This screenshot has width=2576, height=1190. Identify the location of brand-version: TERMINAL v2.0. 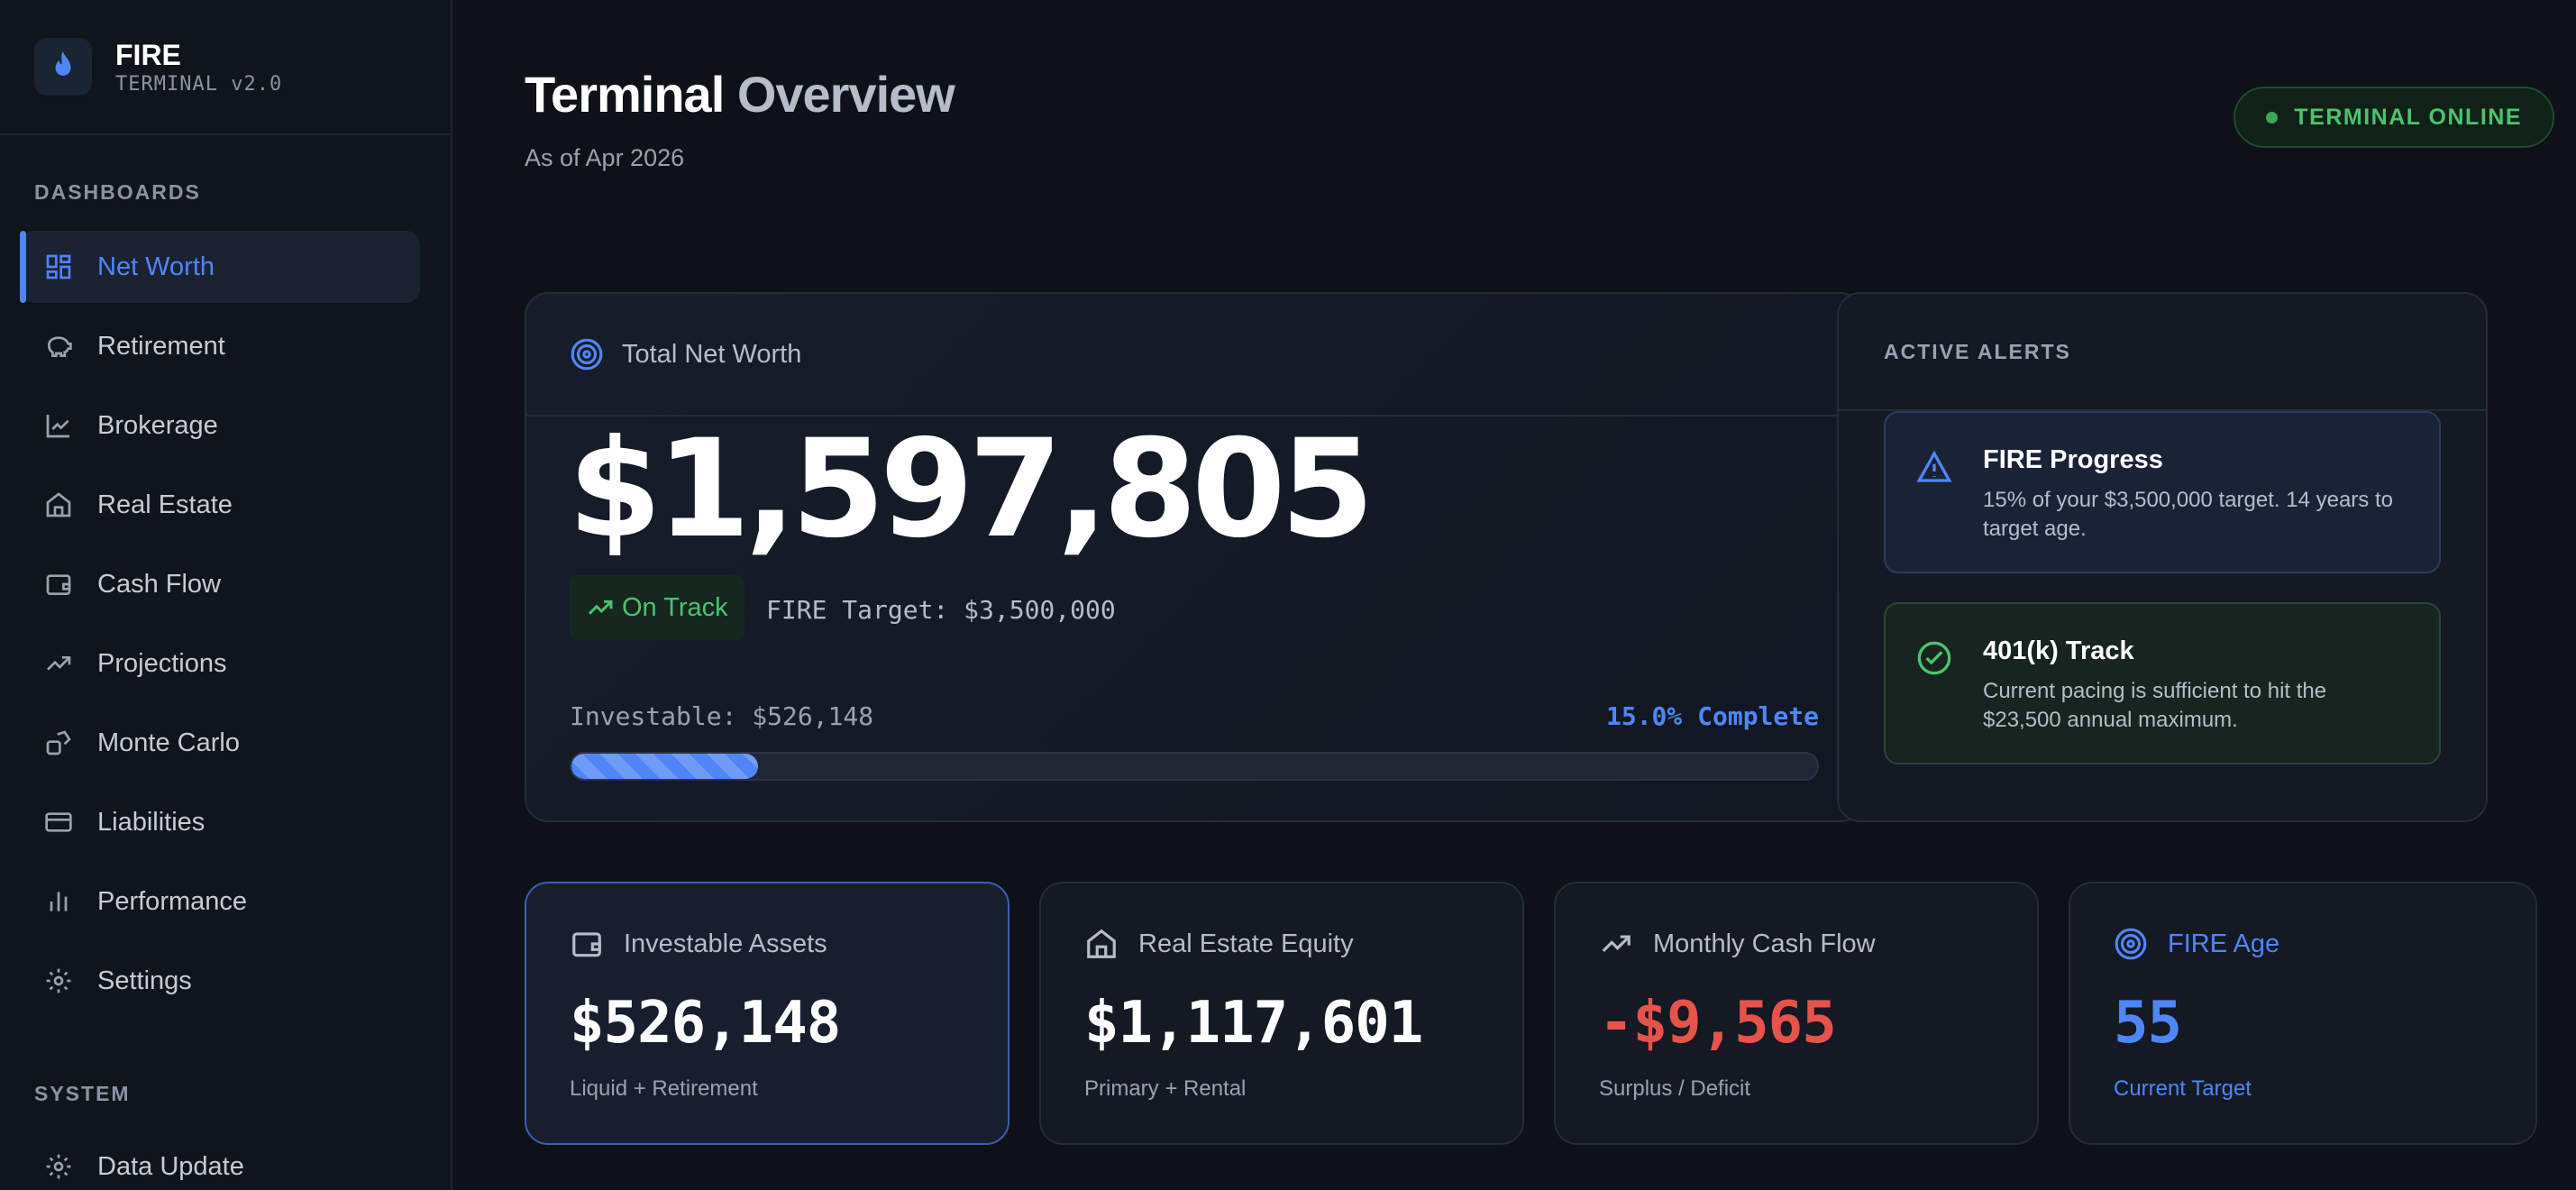
(199, 84).